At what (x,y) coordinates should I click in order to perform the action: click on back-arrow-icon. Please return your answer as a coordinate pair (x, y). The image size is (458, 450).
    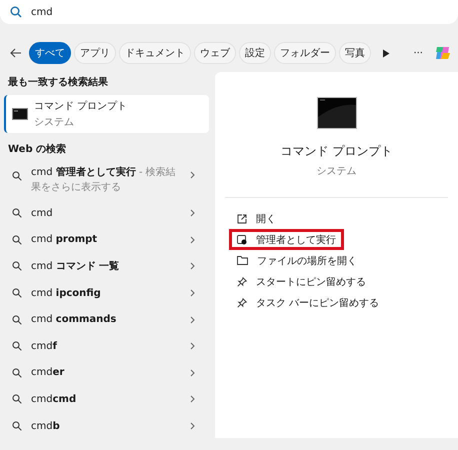
    Looking at the image, I should click on (16, 53).